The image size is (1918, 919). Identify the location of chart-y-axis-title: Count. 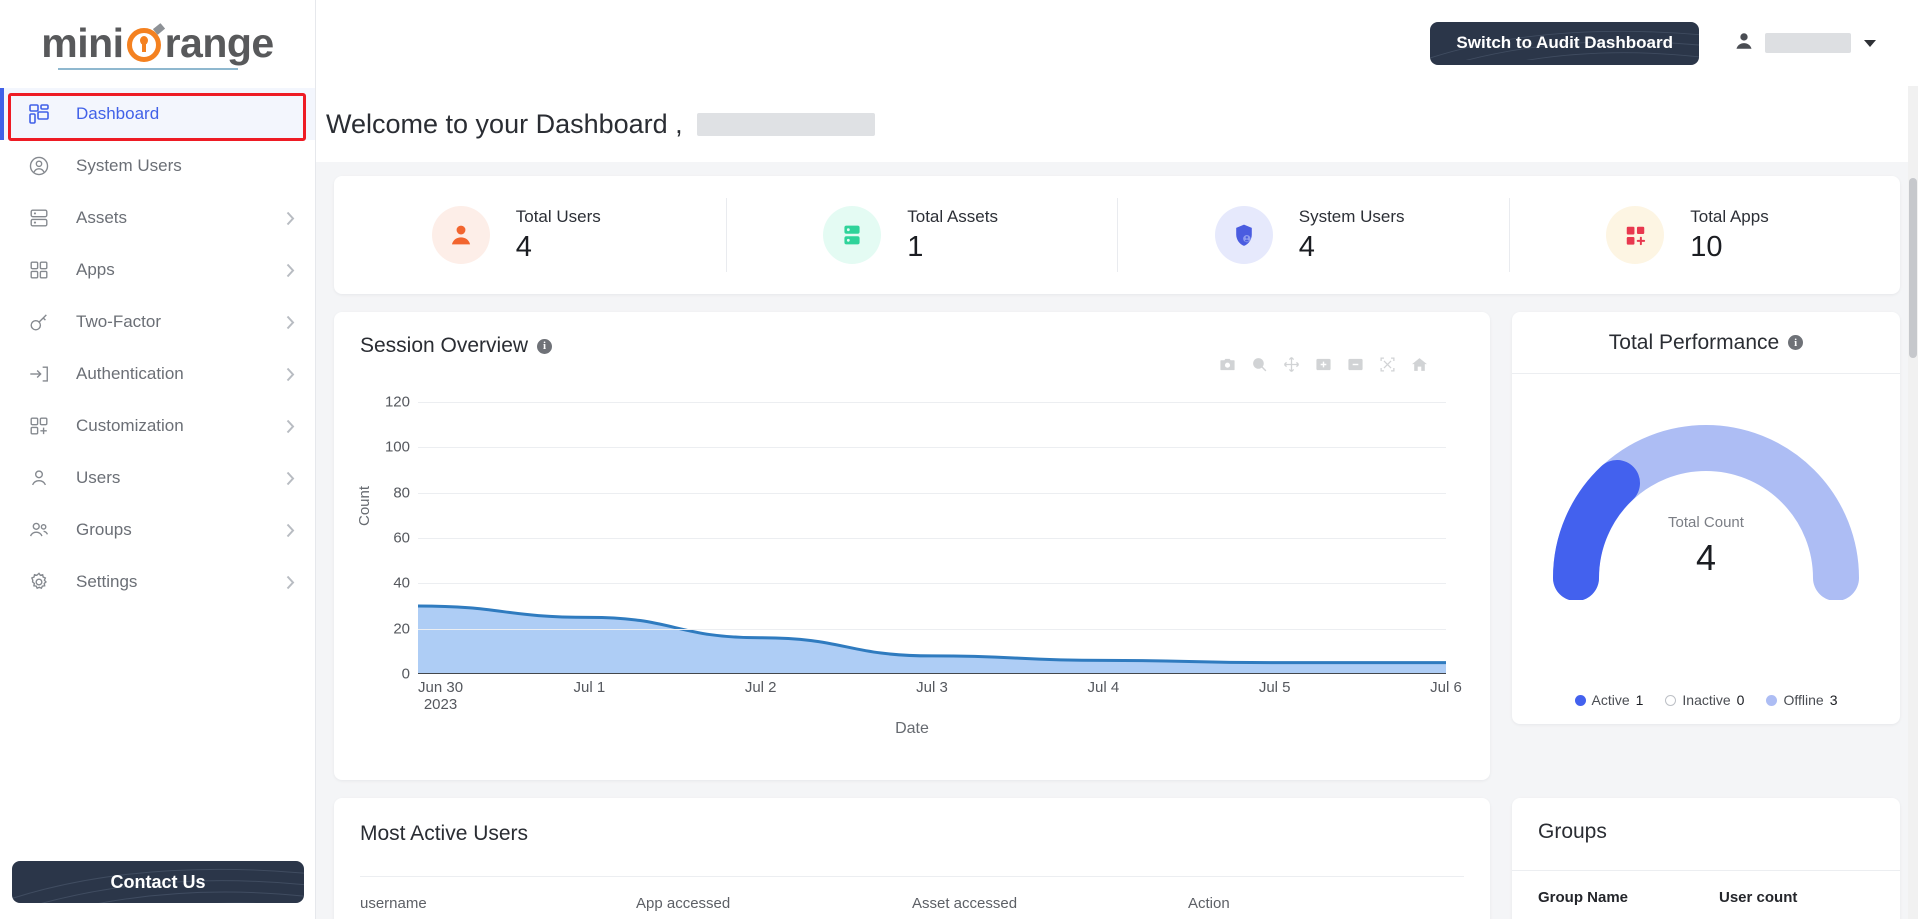
(364, 505).